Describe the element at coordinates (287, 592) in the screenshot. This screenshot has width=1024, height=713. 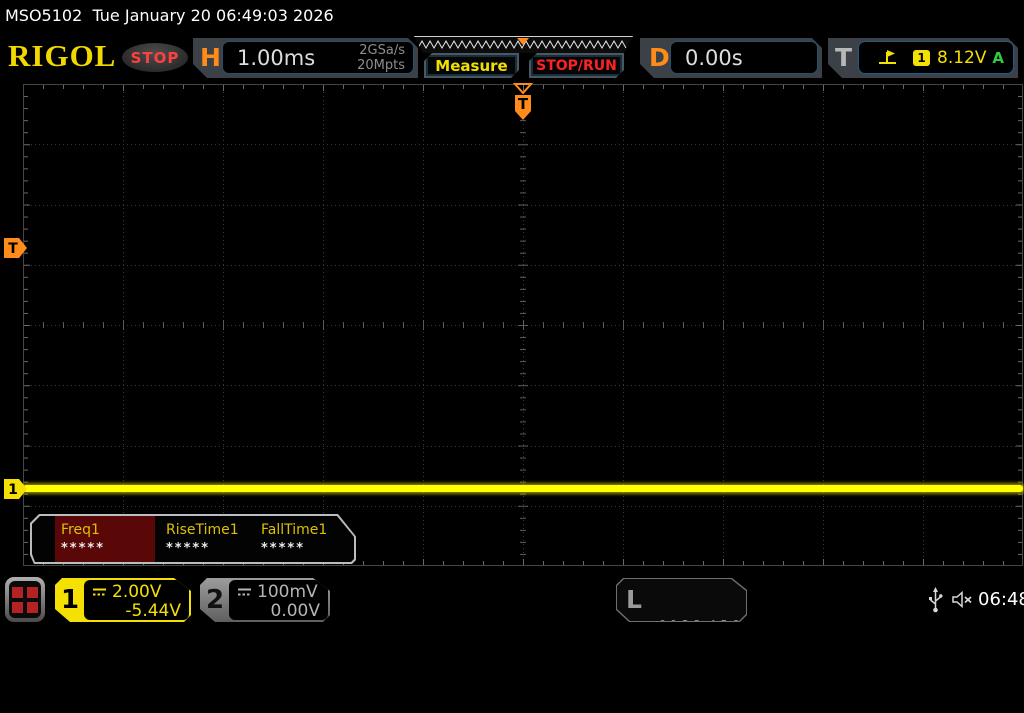
I see `channel2-scale: 100mV` at that location.